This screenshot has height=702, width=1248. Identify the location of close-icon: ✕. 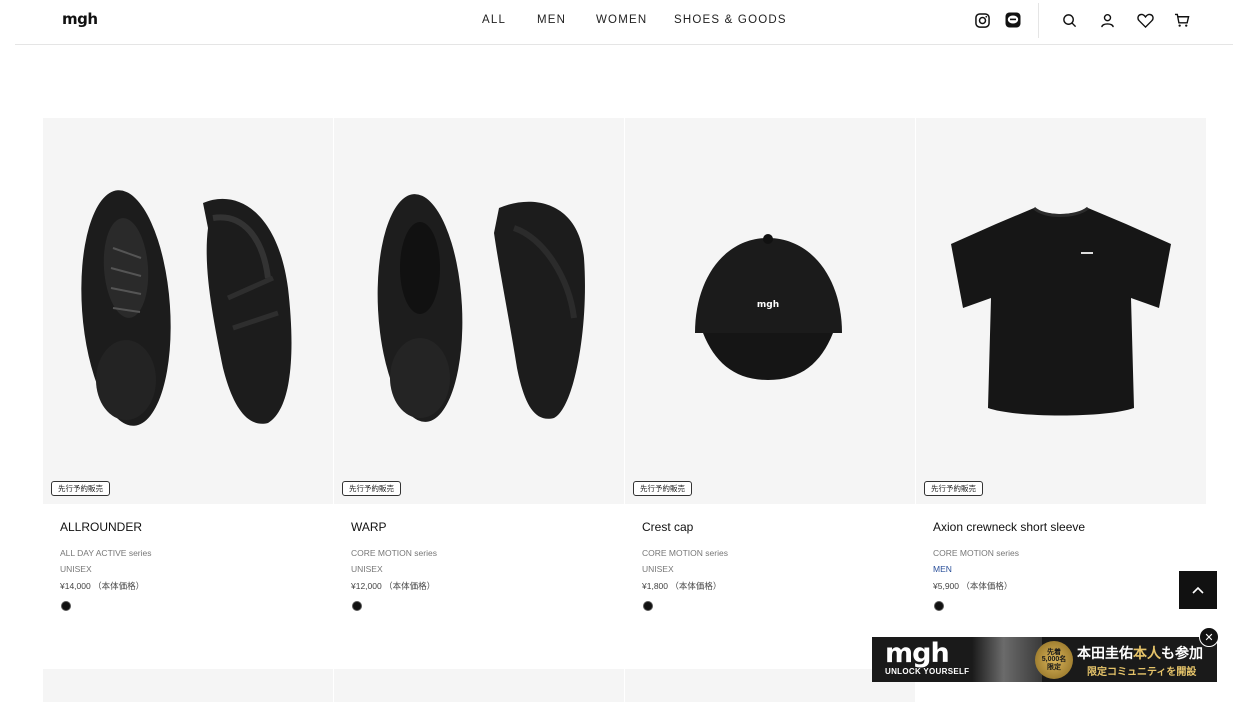
(1209, 637).